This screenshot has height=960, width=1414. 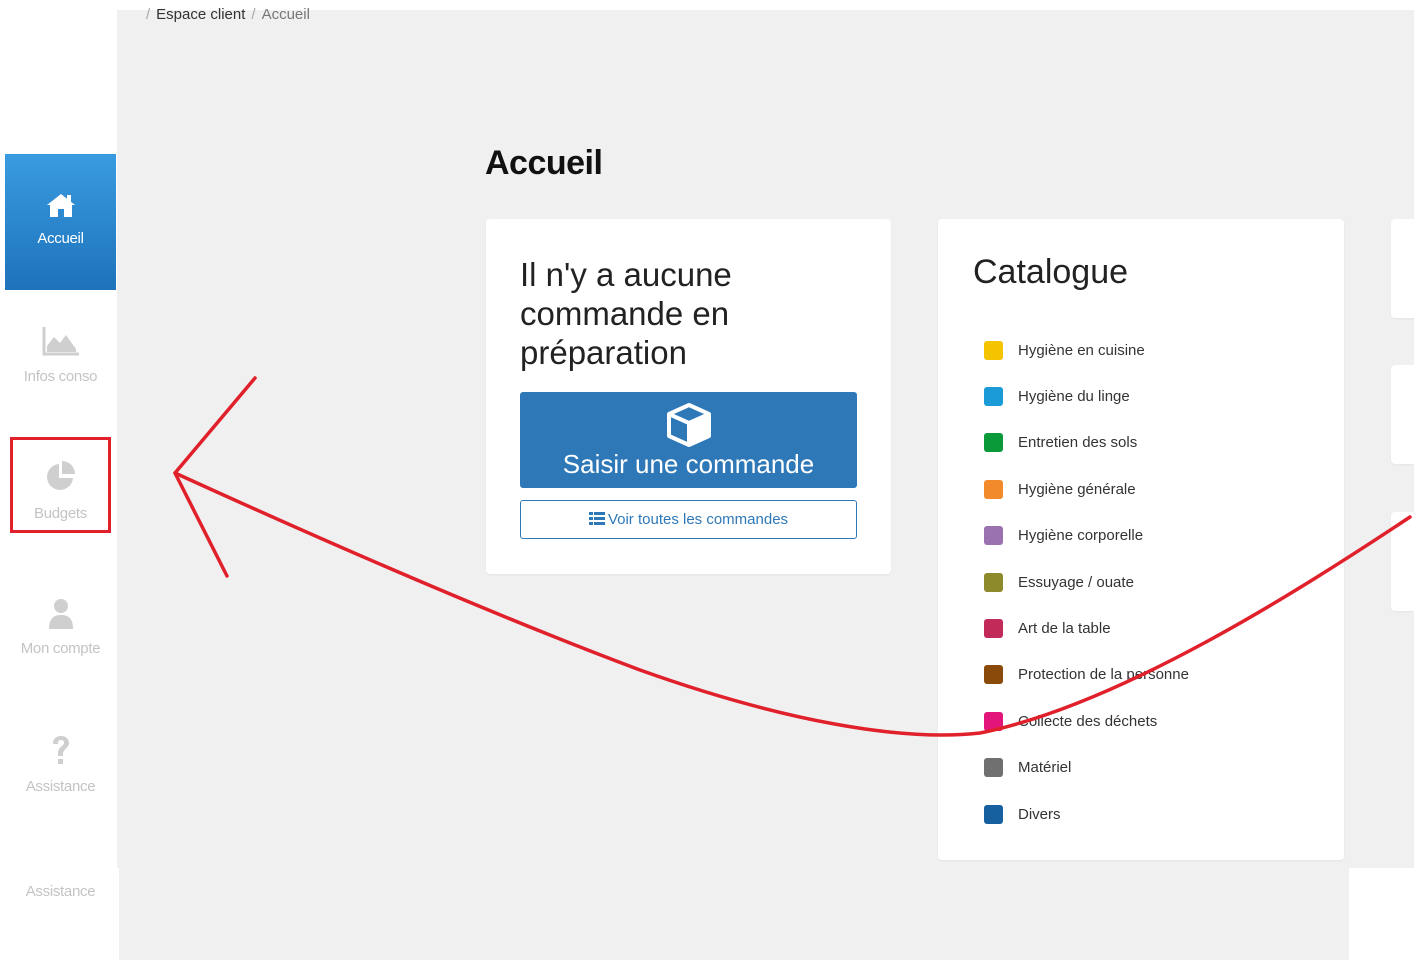 I want to click on orders-empty-message: Il n'y a aucune commande en préparation, so click(x=626, y=313).